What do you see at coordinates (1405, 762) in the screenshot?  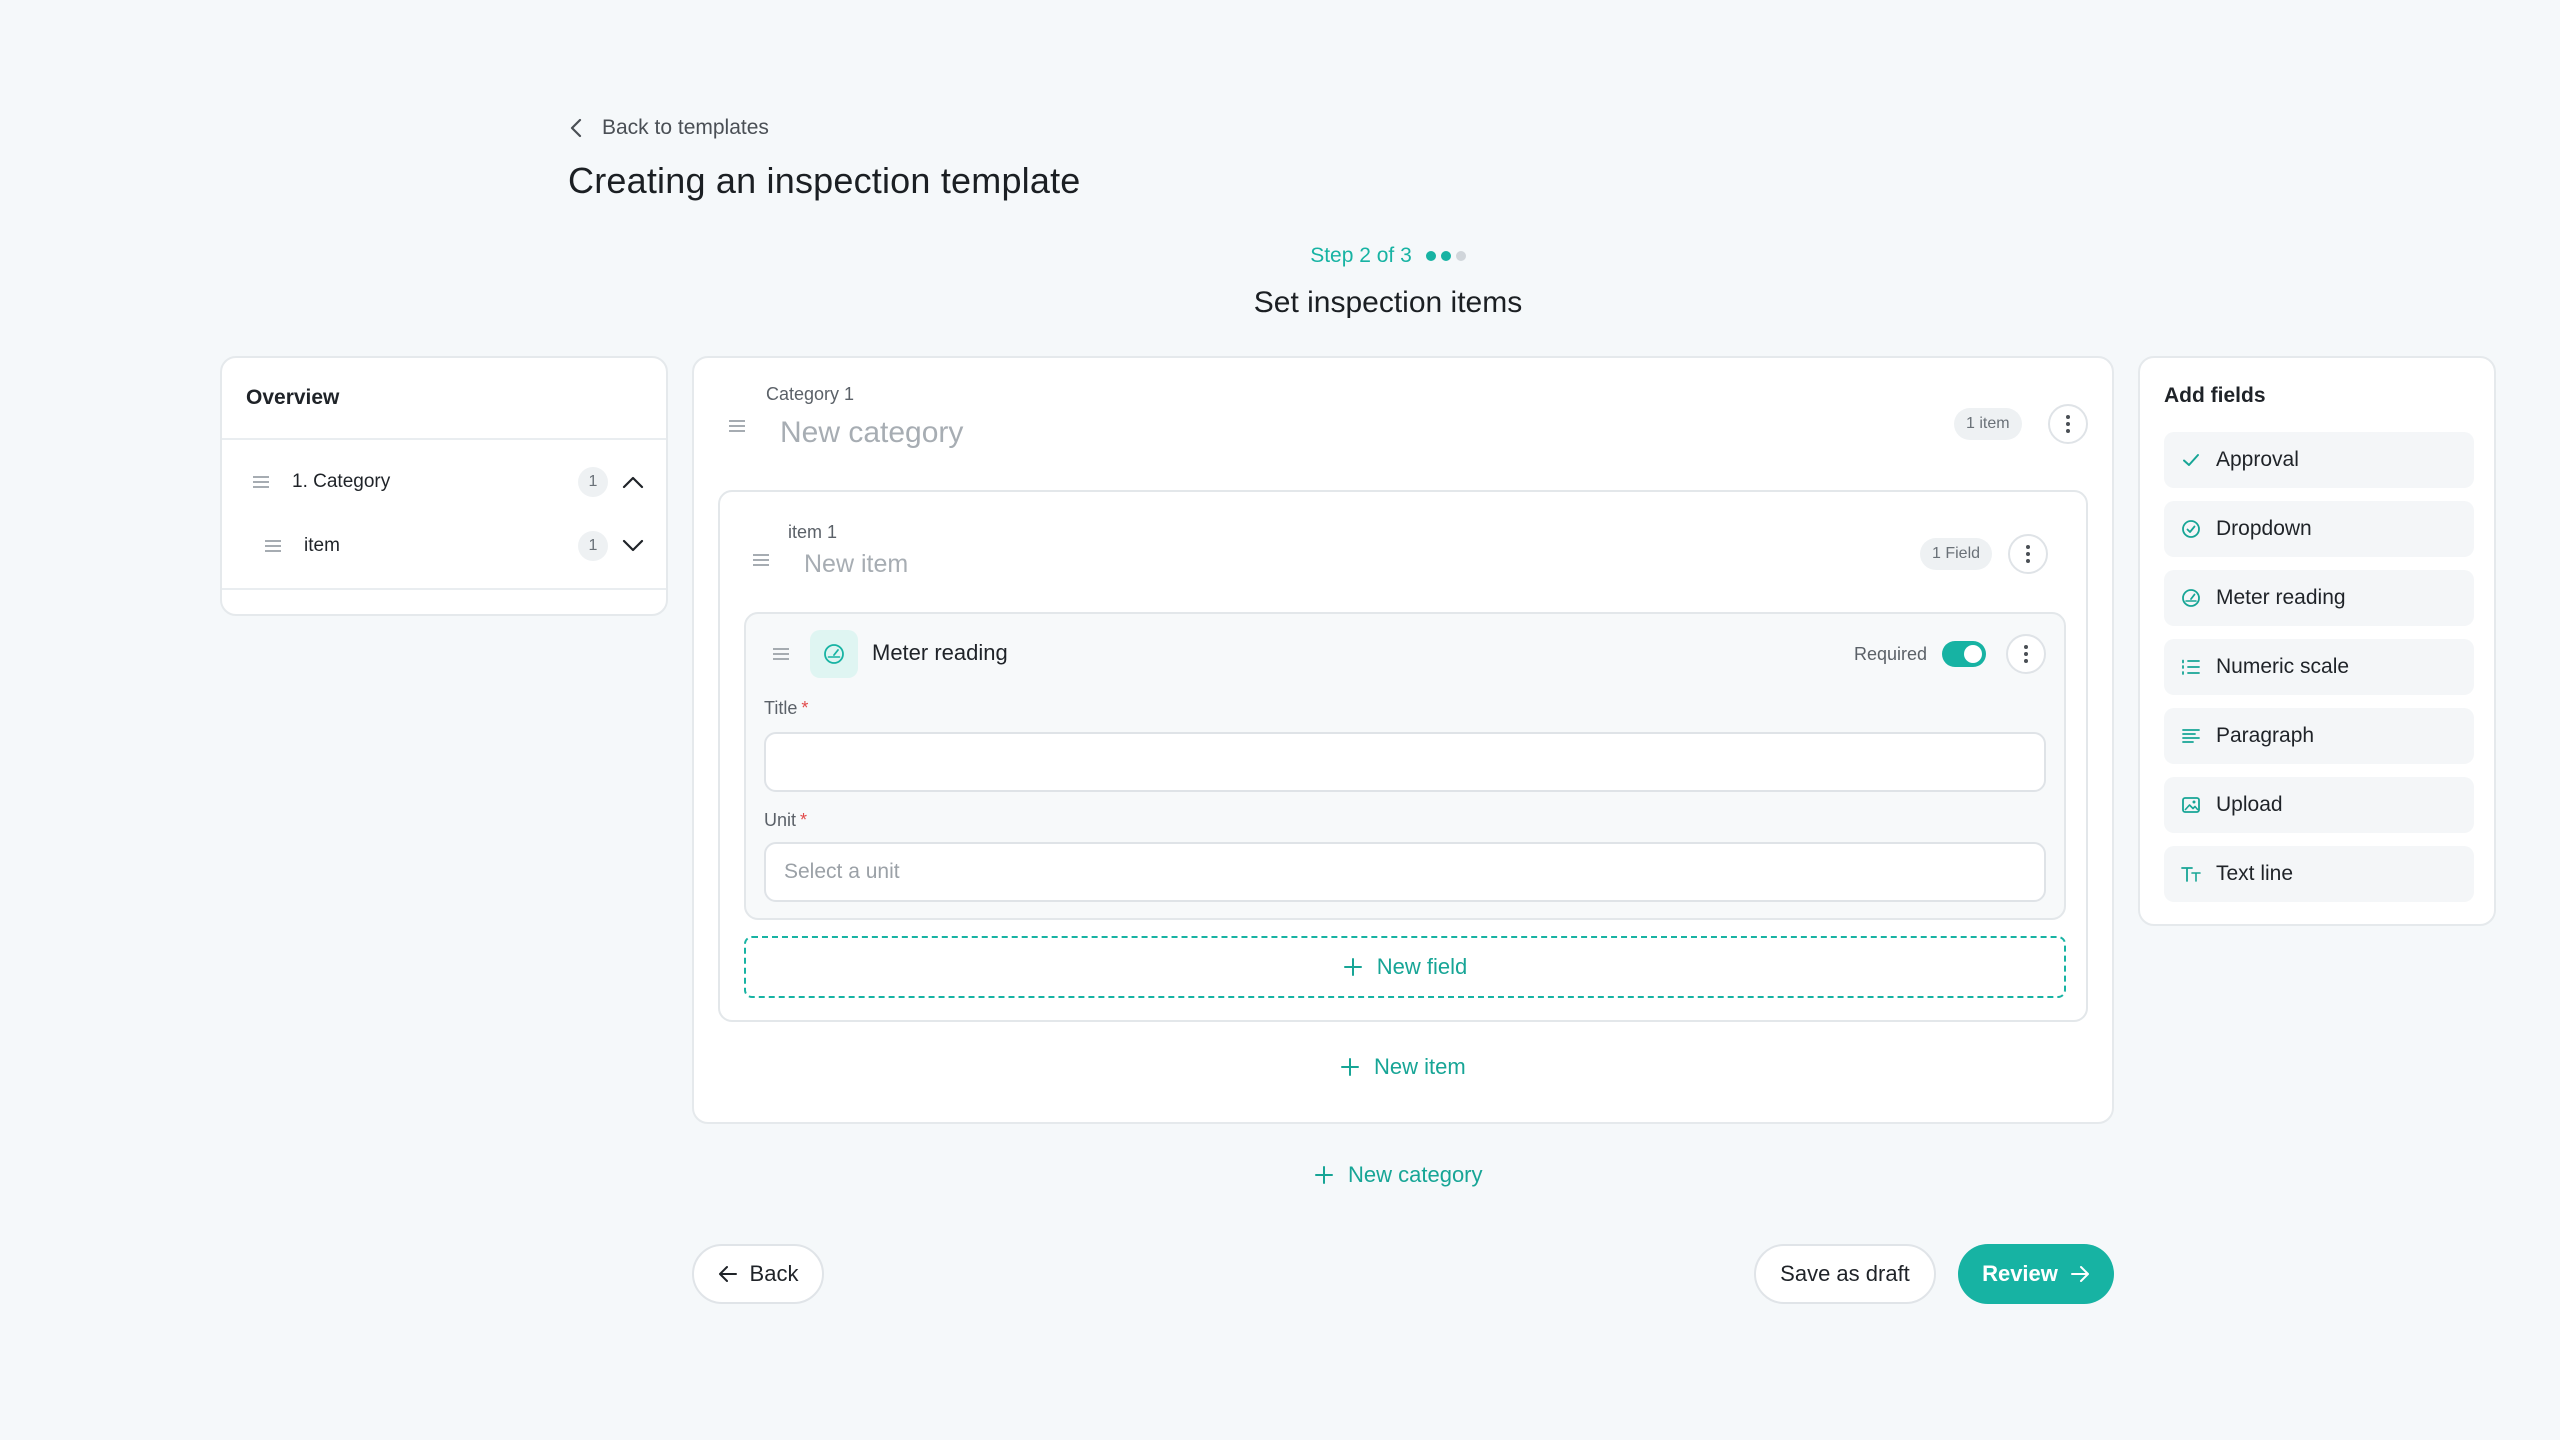 I see `title-input` at bounding box center [1405, 762].